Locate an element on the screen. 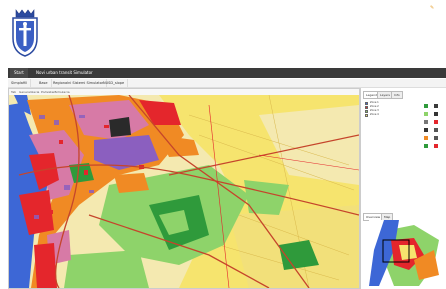  breadcrumb-item-simulator: Regionalni Sistemi Simulator is located at coordinates (79, 83).